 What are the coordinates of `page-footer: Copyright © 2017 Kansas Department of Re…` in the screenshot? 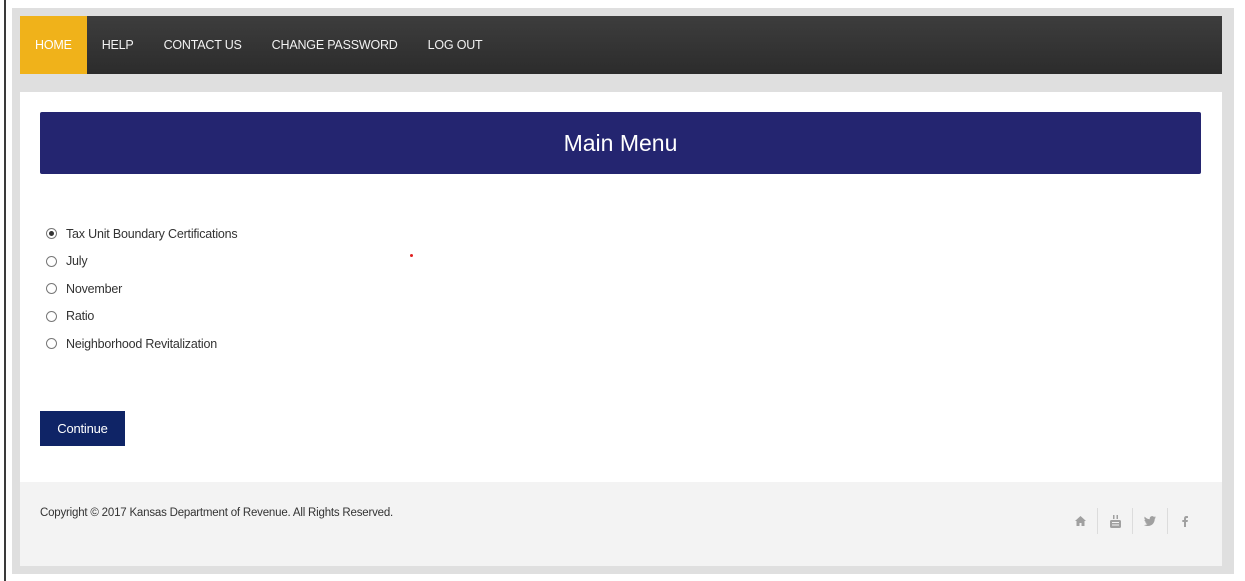 It's located at (621, 524).